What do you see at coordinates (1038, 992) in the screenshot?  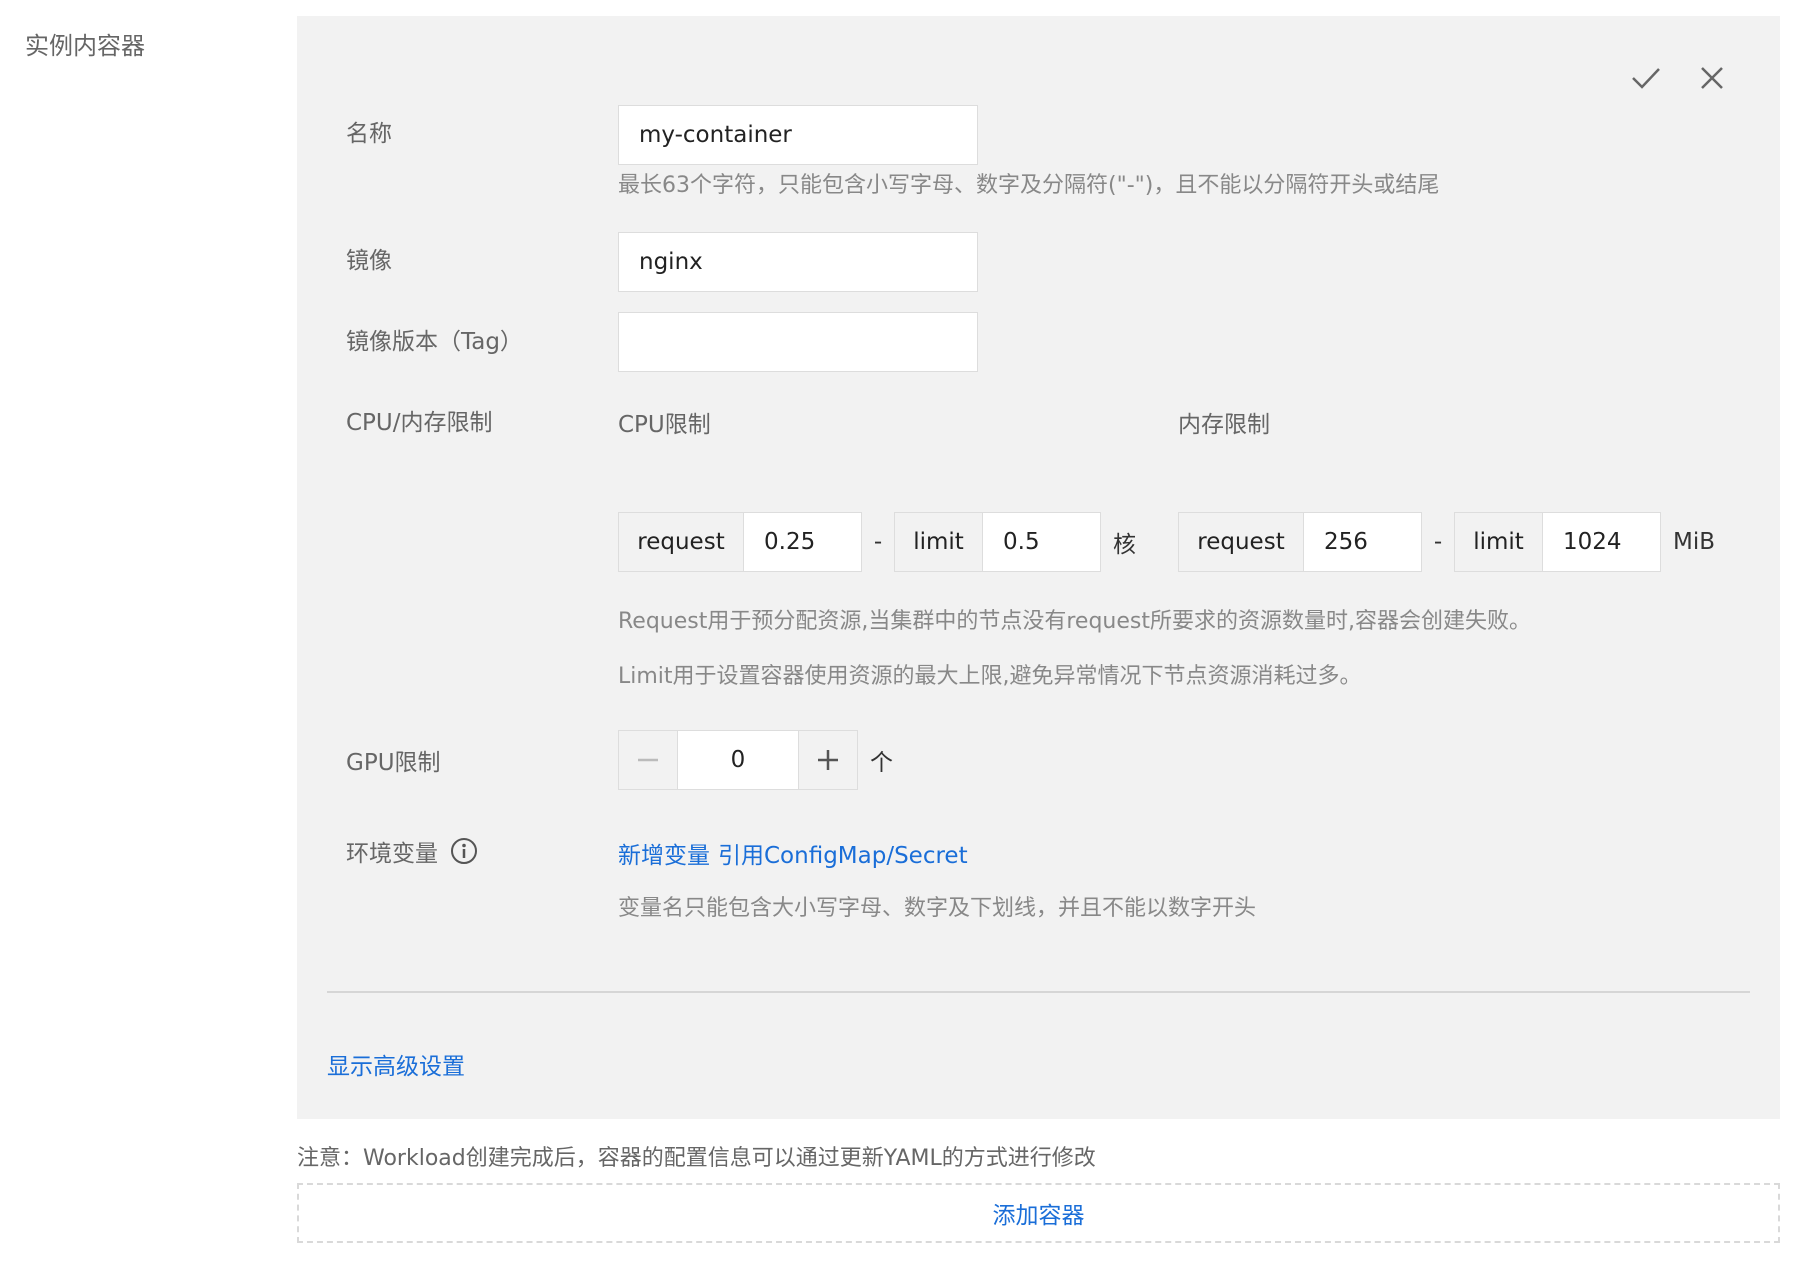 I see `divider` at bounding box center [1038, 992].